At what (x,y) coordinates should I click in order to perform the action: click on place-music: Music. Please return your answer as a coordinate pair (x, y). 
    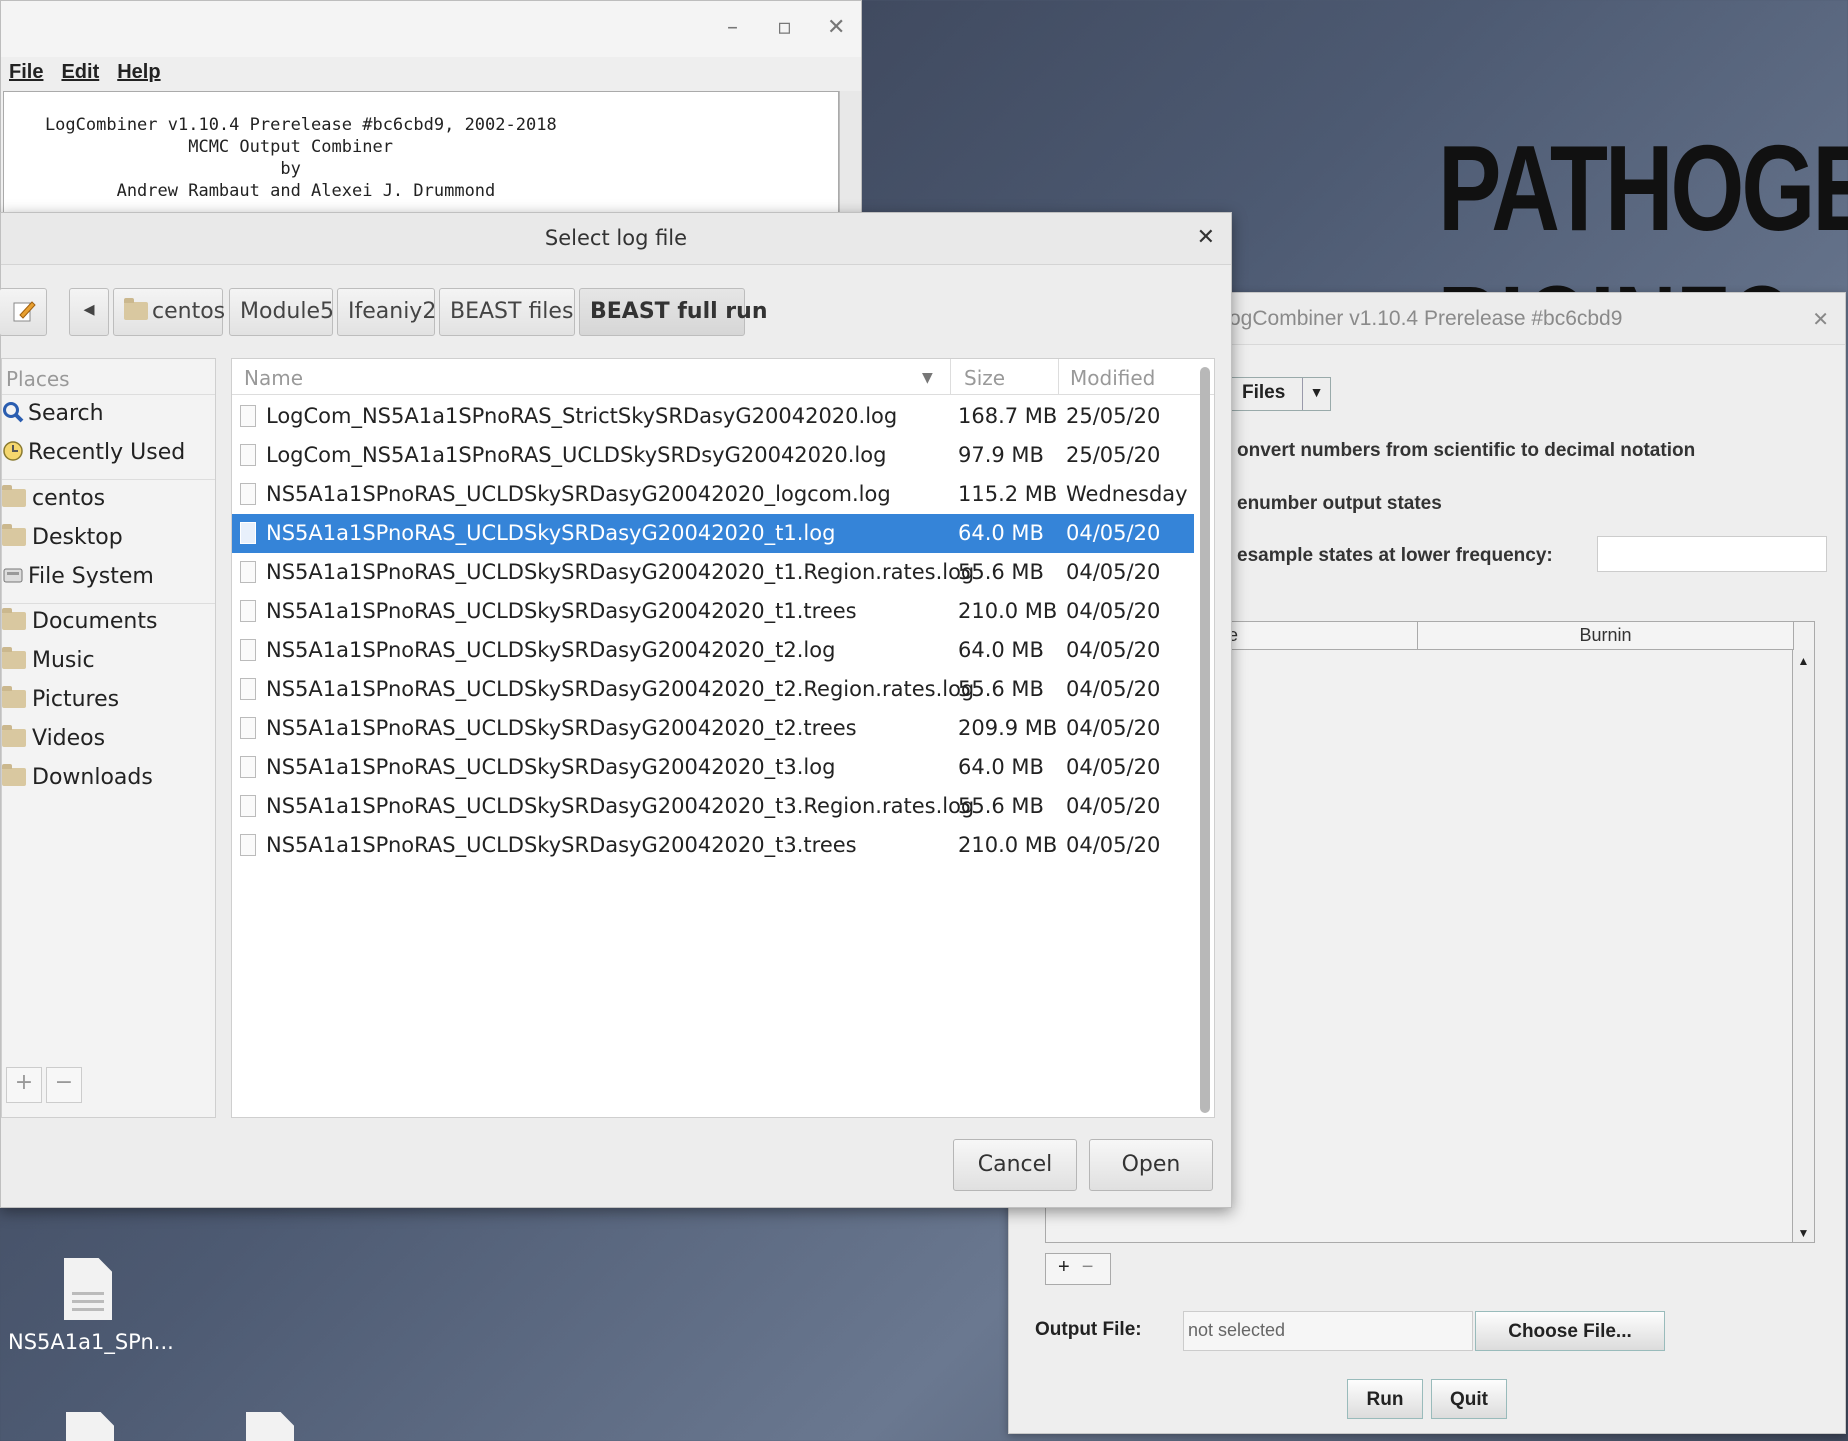
    Looking at the image, I should click on (48, 660).